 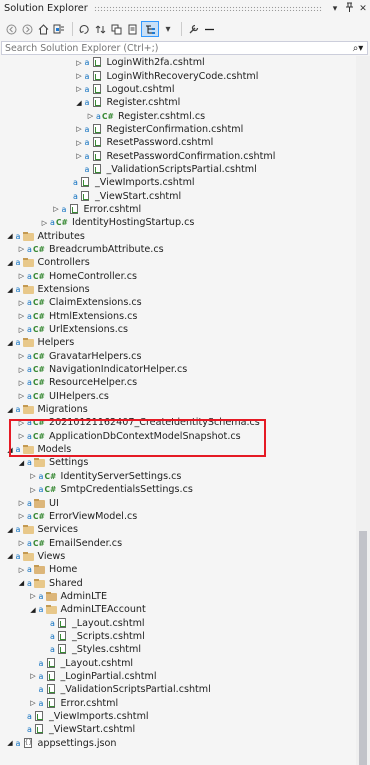 I want to click on vertical-scrollbar, so click(x=363, y=410).